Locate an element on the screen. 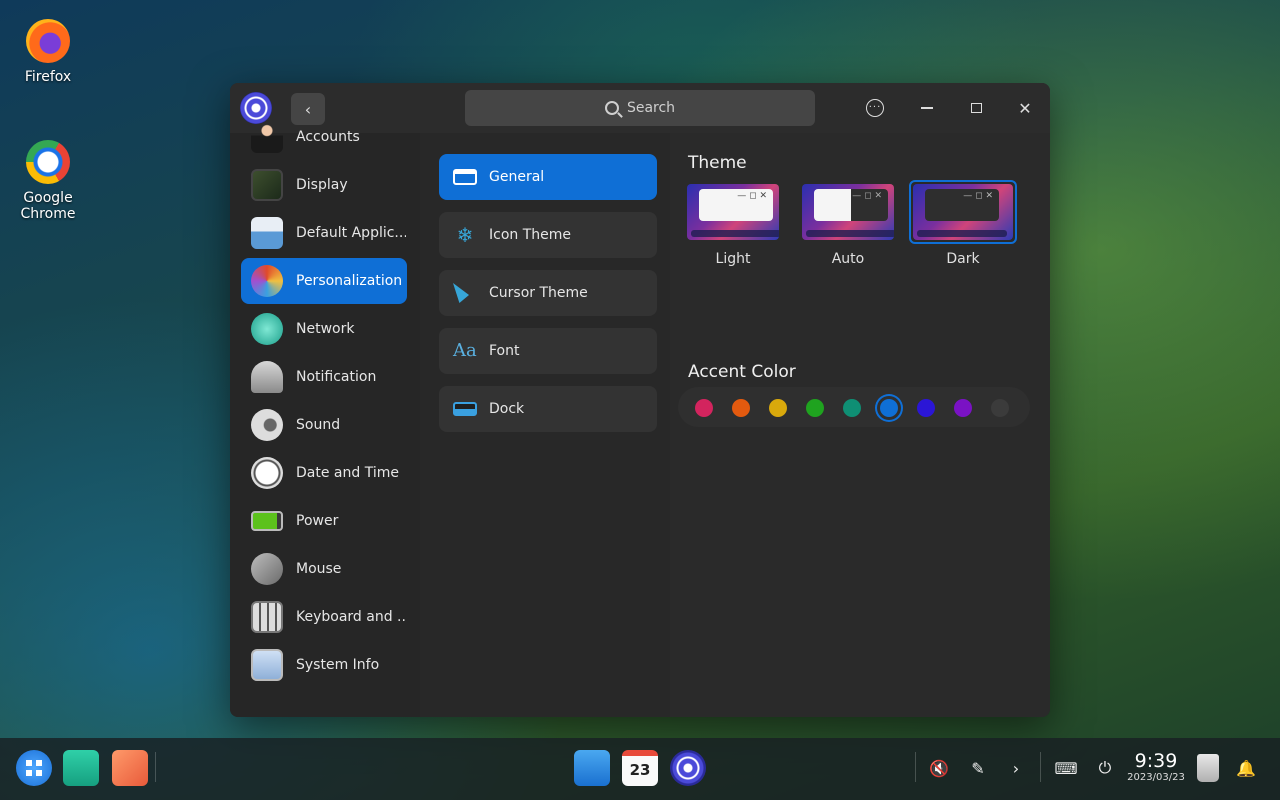 The height and width of the screenshot is (800, 1280). sidebar-item-personalization: Personalization is located at coordinates (324, 281).